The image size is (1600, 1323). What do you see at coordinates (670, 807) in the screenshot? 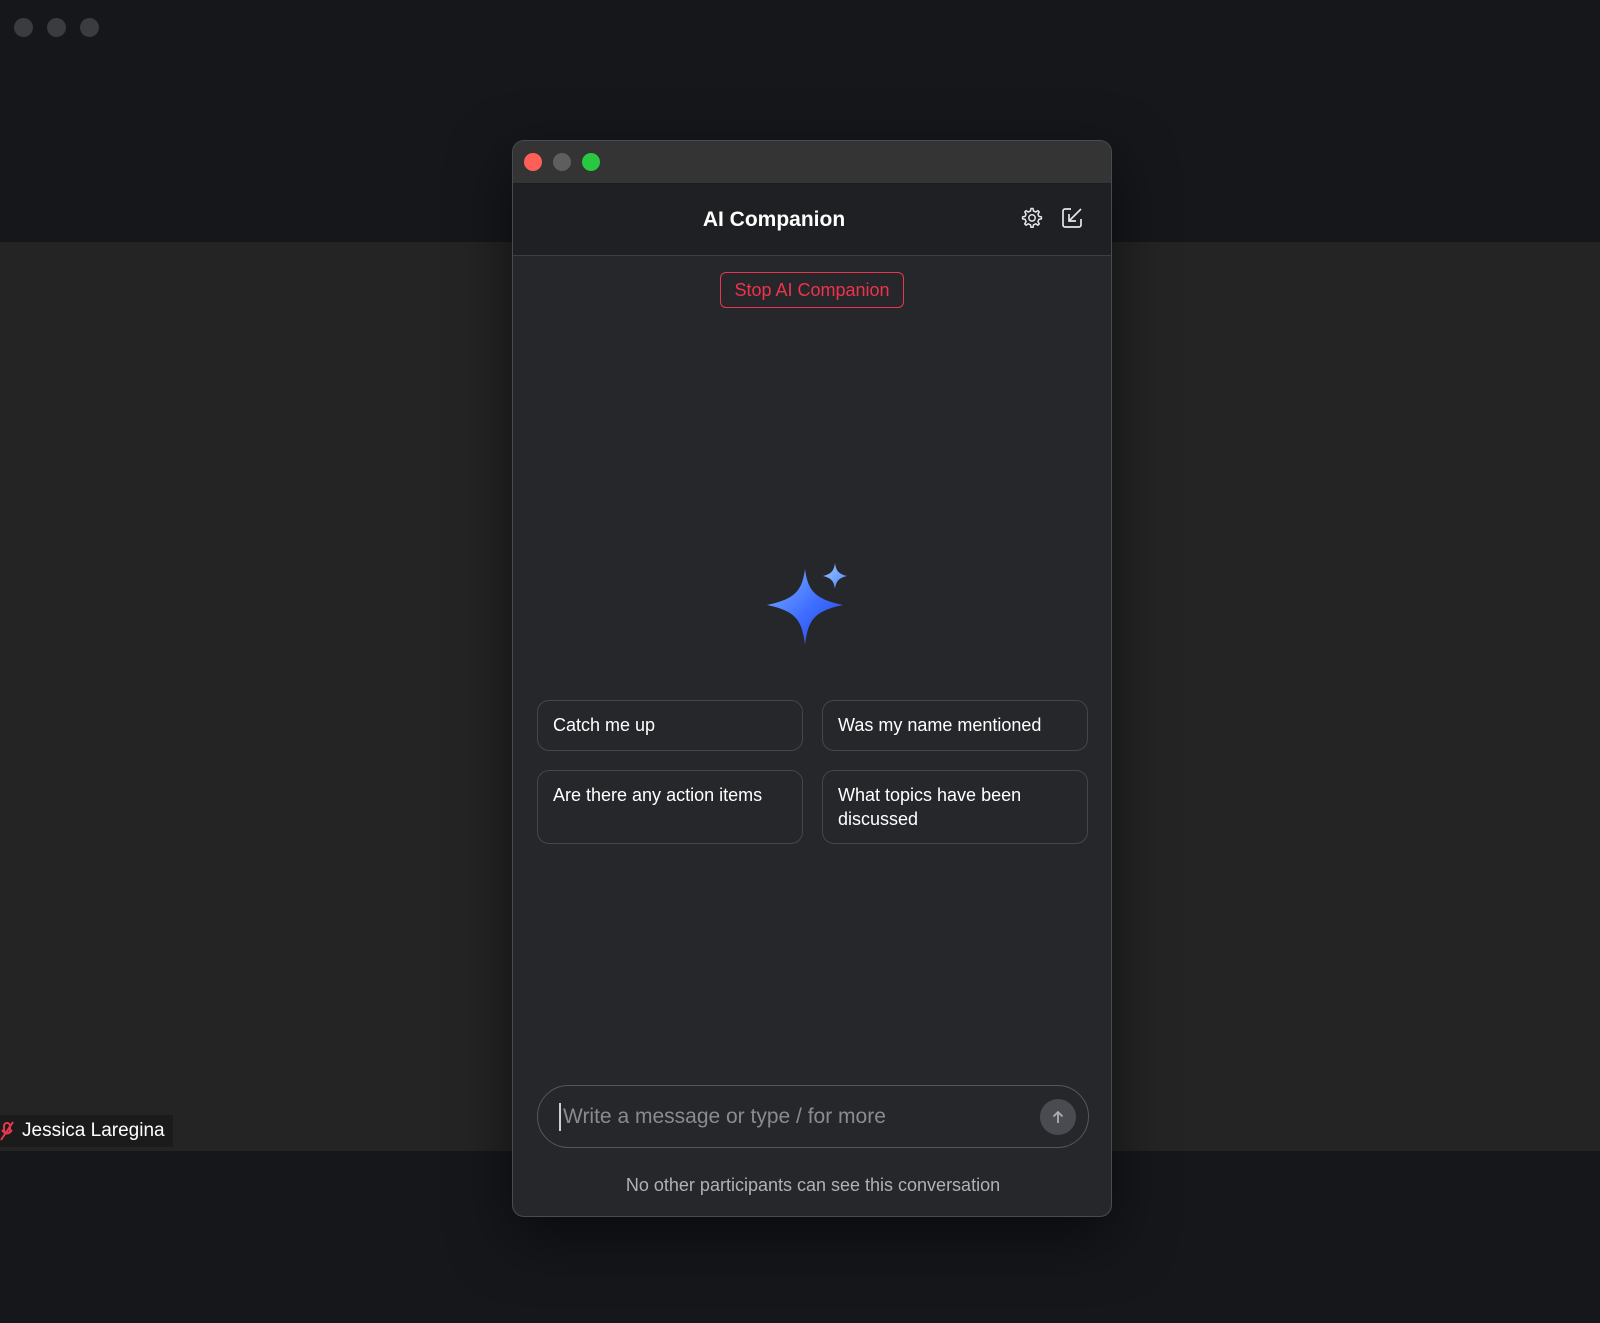
I see `suggestion-action-items: Are there any action items` at bounding box center [670, 807].